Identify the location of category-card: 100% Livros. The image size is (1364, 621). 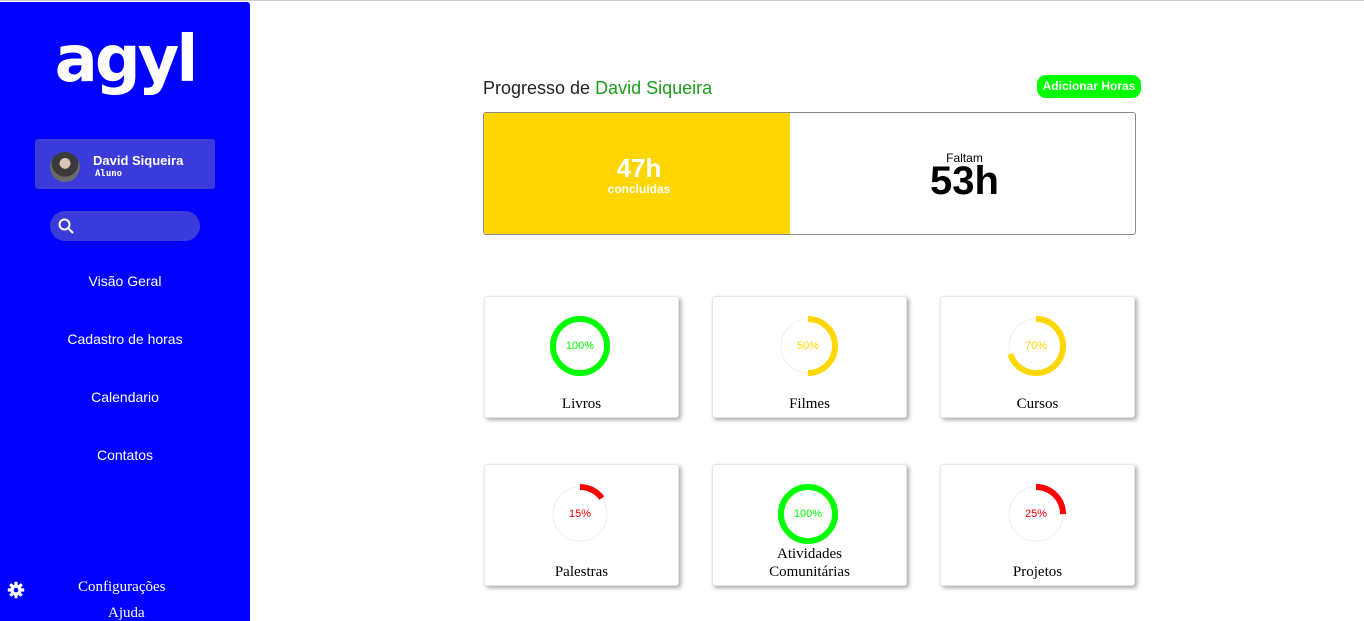
(581, 357).